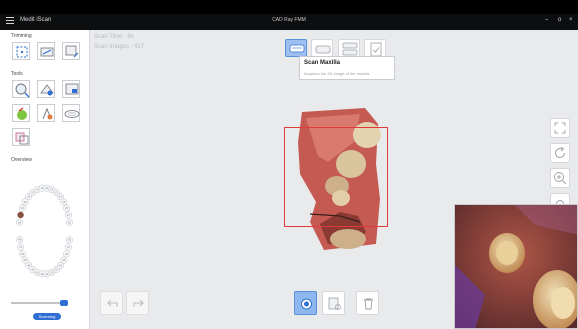  Describe the element at coordinates (64, 202) in the screenshot. I see `upper-tooth: 25` at that location.